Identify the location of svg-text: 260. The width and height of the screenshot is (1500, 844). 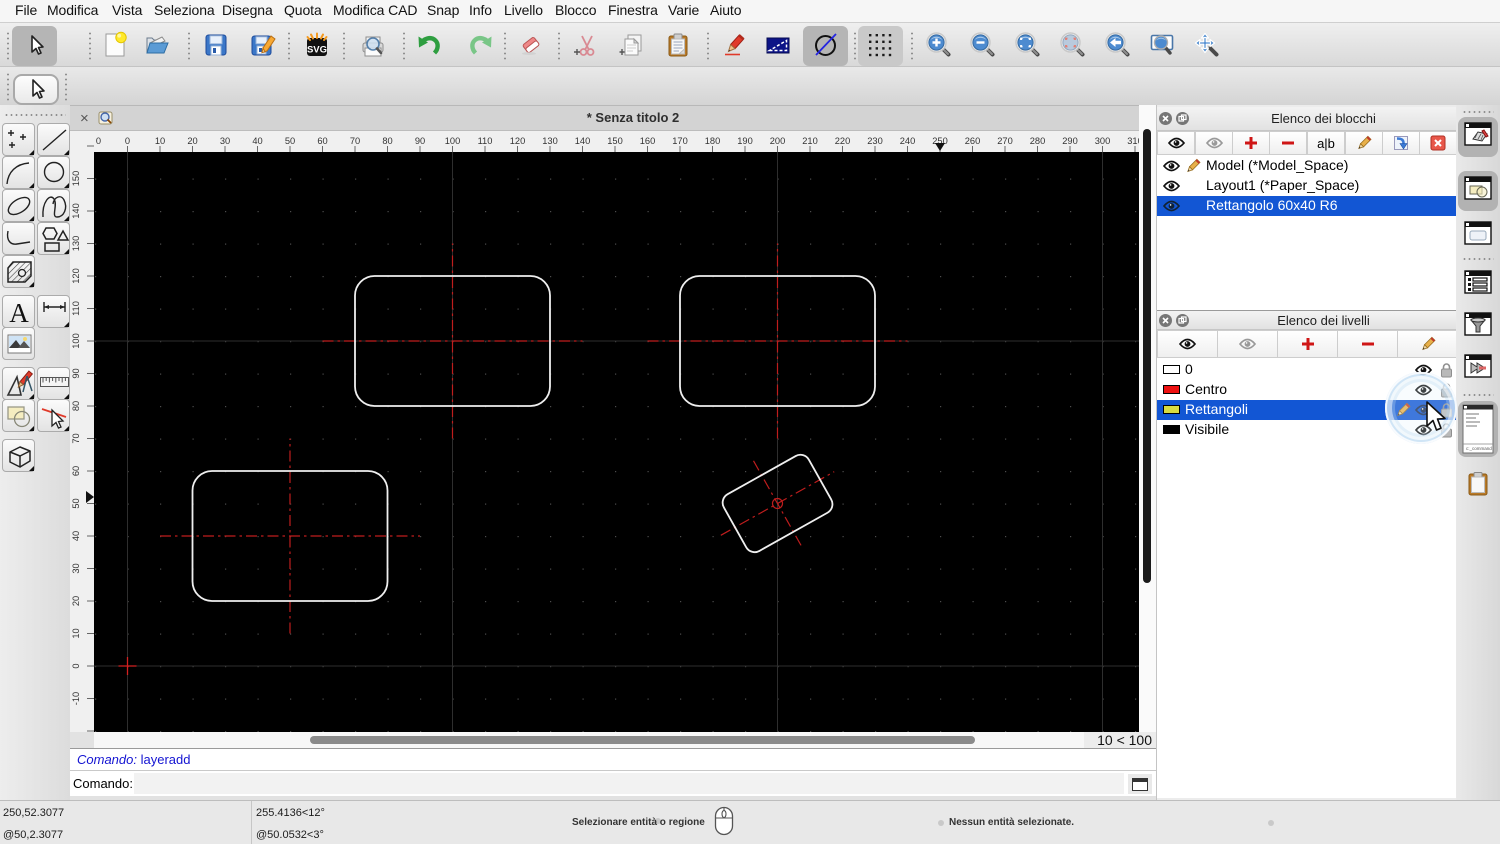
(973, 141).